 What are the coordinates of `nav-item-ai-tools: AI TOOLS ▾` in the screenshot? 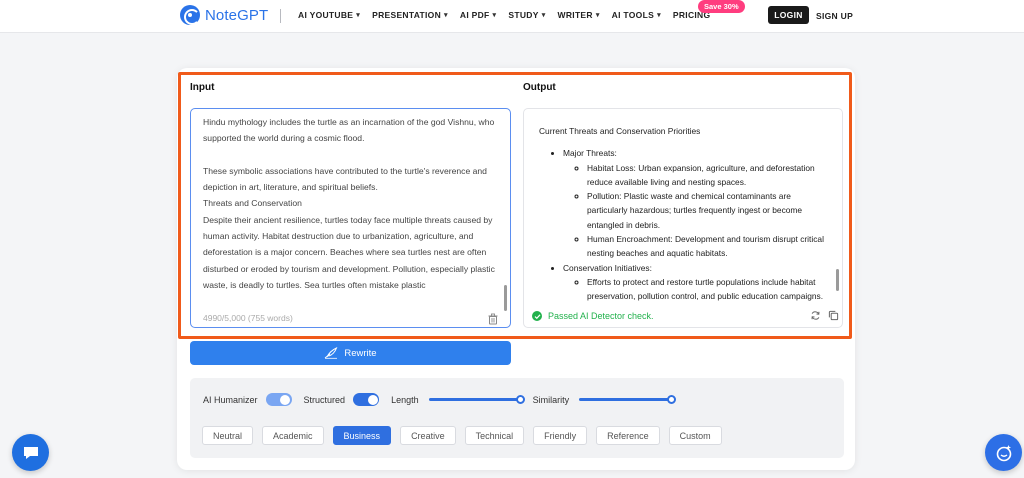 It's located at (636, 15).